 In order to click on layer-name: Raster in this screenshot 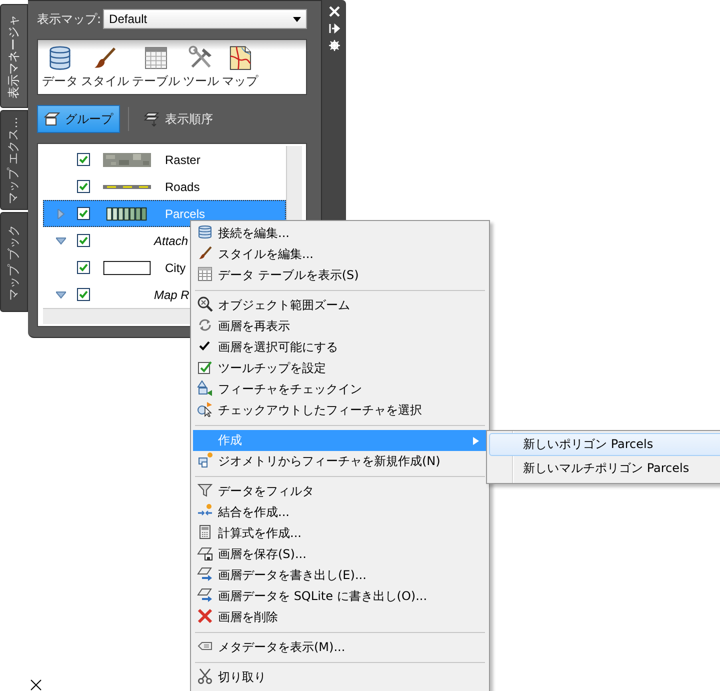, I will do `click(182, 159)`.